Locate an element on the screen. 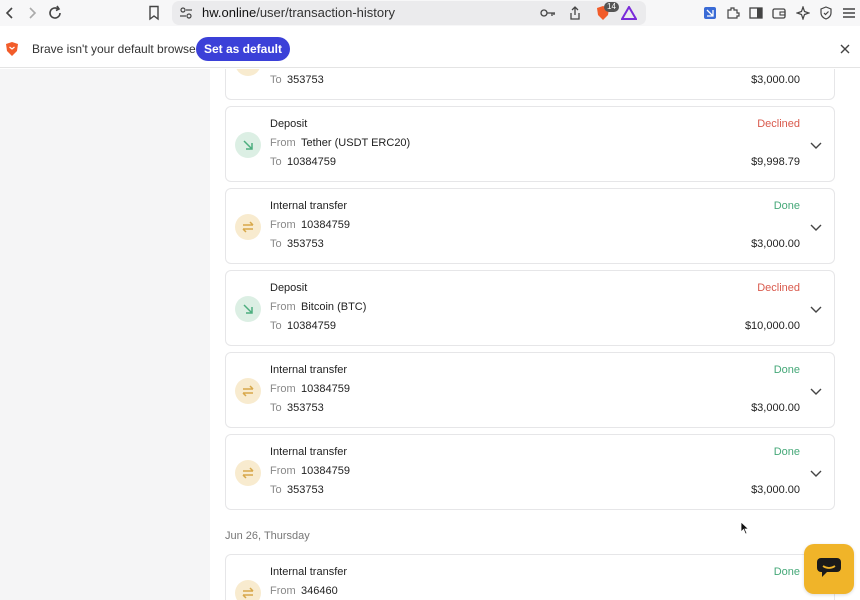 This screenshot has height=600, width=860. from-value: Bitcoin (BTC) is located at coordinates (334, 307).